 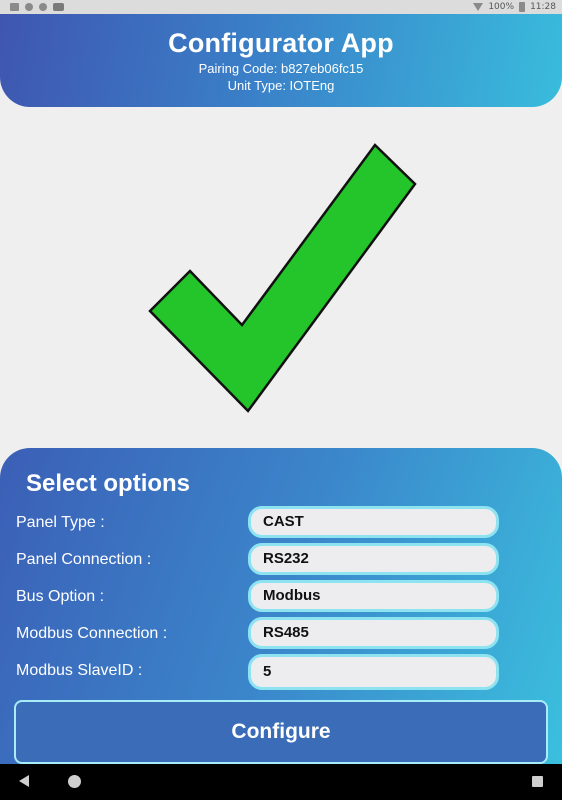 What do you see at coordinates (92, 633) in the screenshot?
I see `option-label: Modbus Connection :` at bounding box center [92, 633].